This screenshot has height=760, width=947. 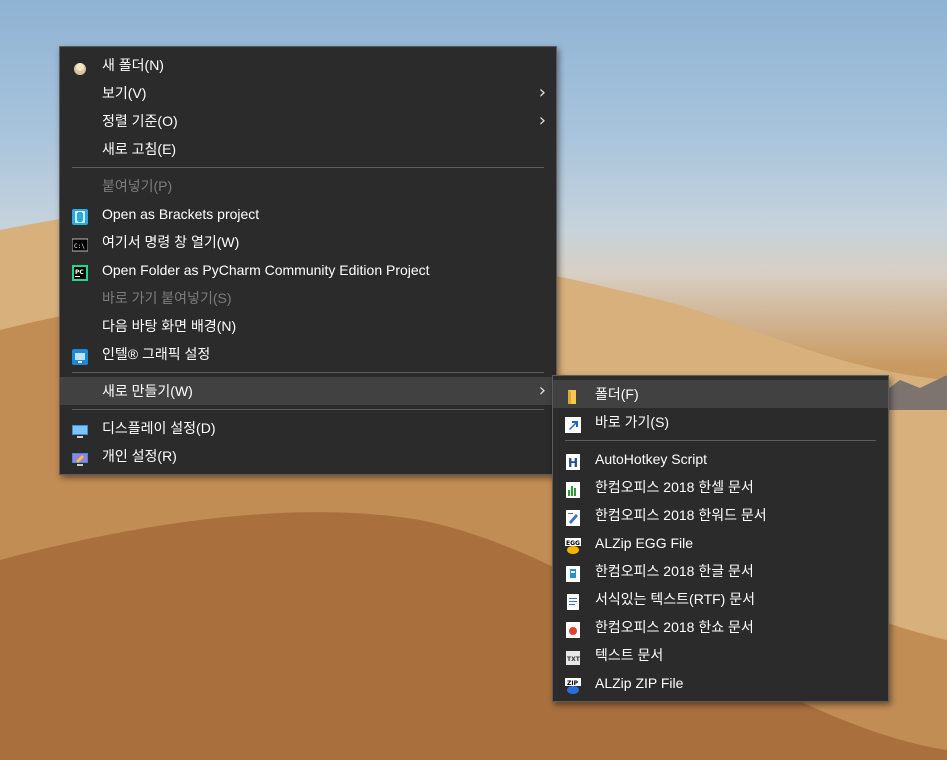 I want to click on menu-item-new: 새로 만들기(W) ›, so click(x=308, y=391).